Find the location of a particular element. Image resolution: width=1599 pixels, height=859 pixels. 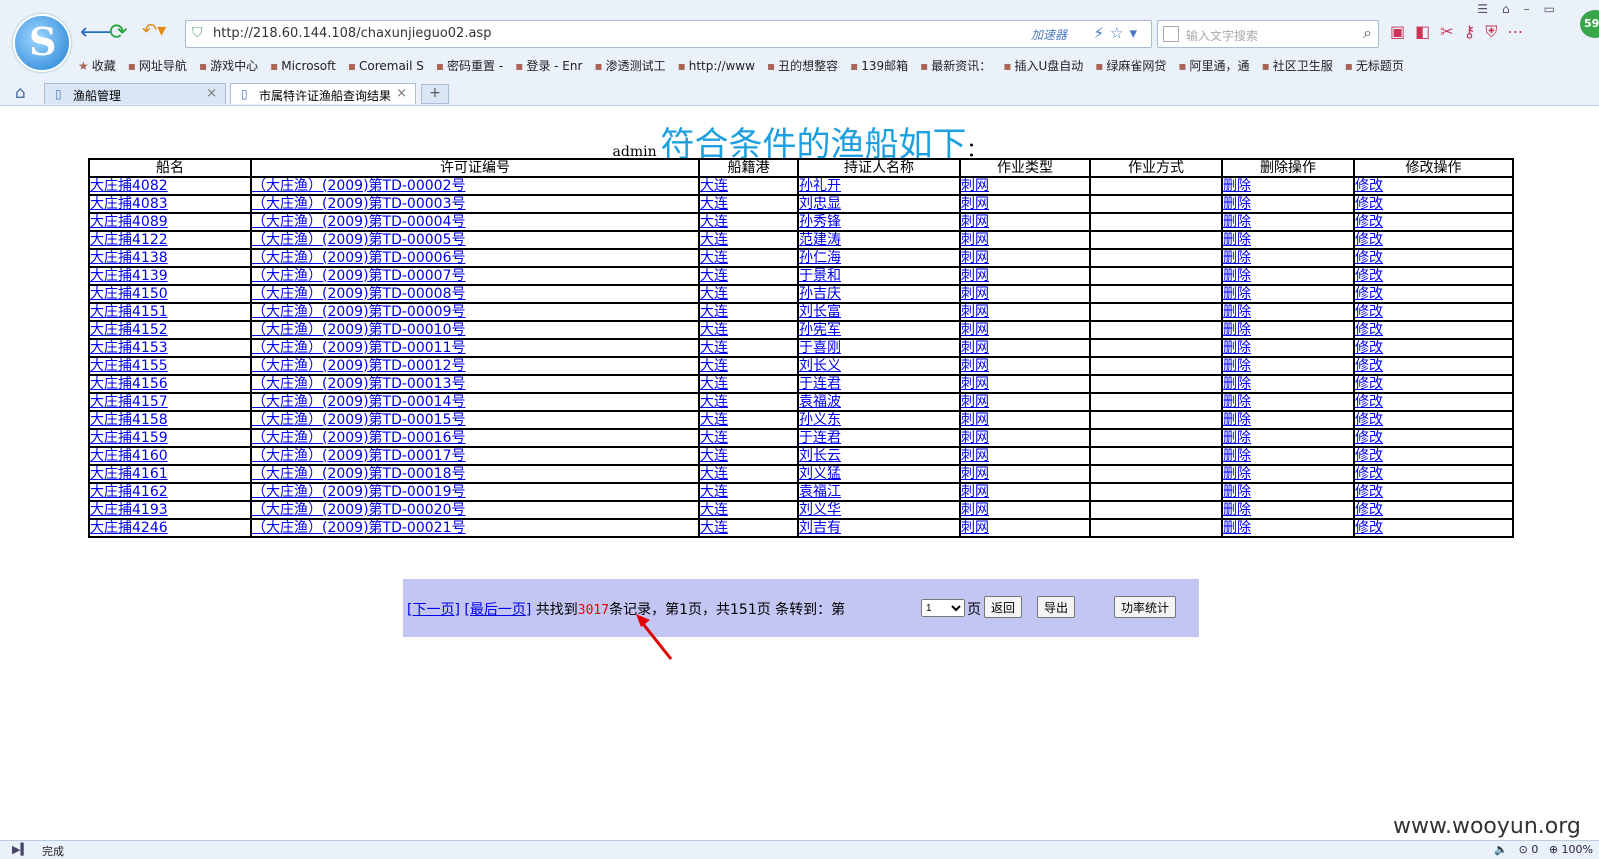

more-icon: ⋯ is located at coordinates (1520, 31).